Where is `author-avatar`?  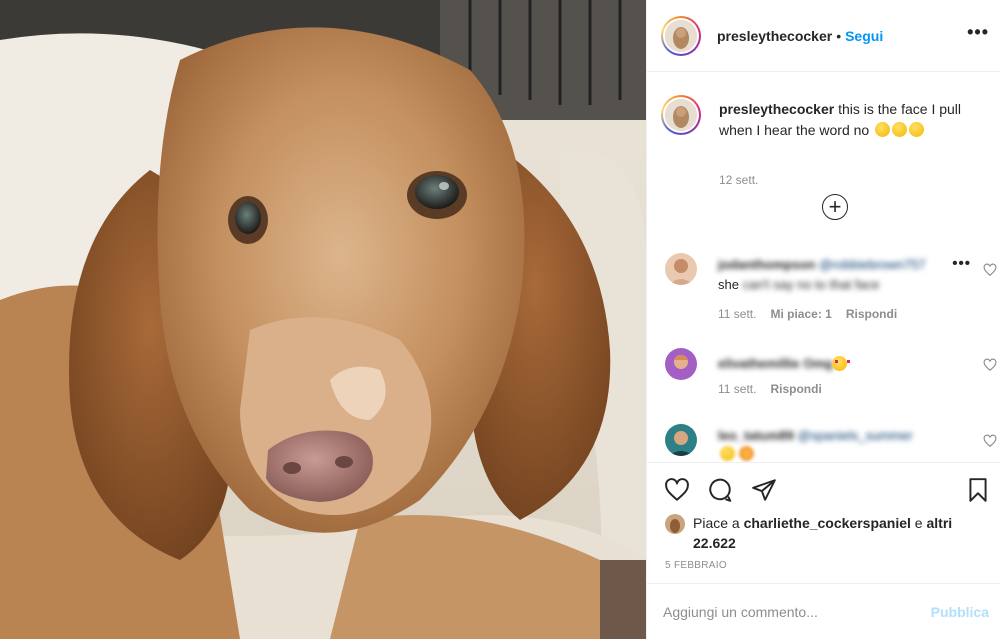 author-avatar is located at coordinates (681, 35).